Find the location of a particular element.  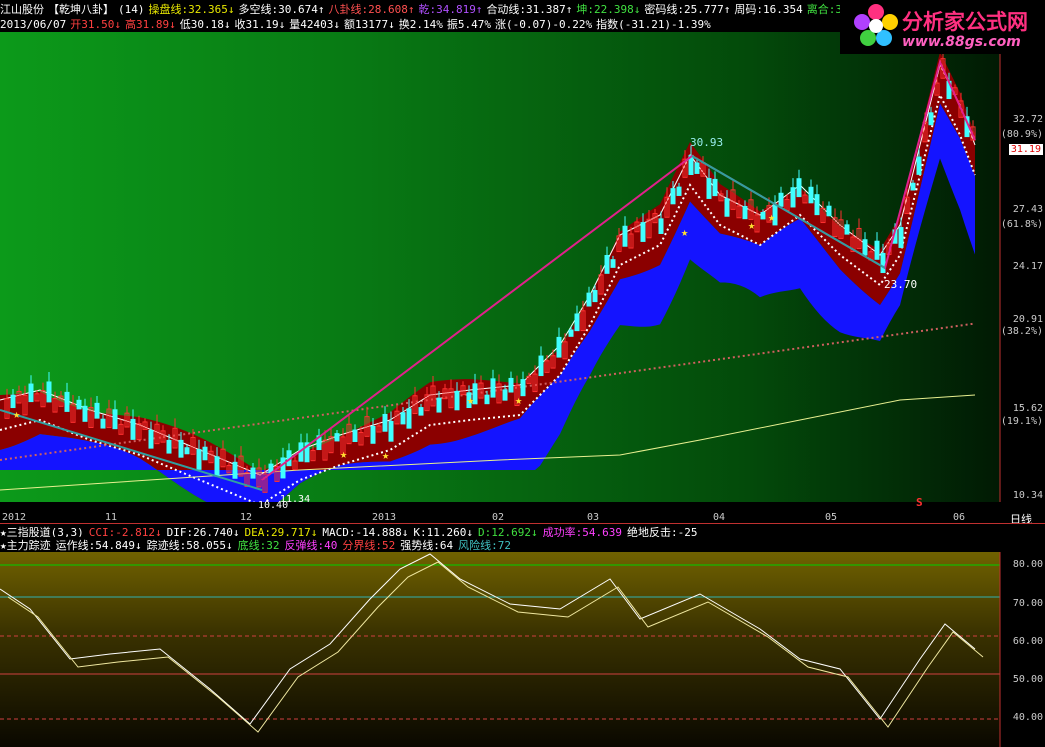

quote-value-4: 收31.19↓ is located at coordinates (260, 24).